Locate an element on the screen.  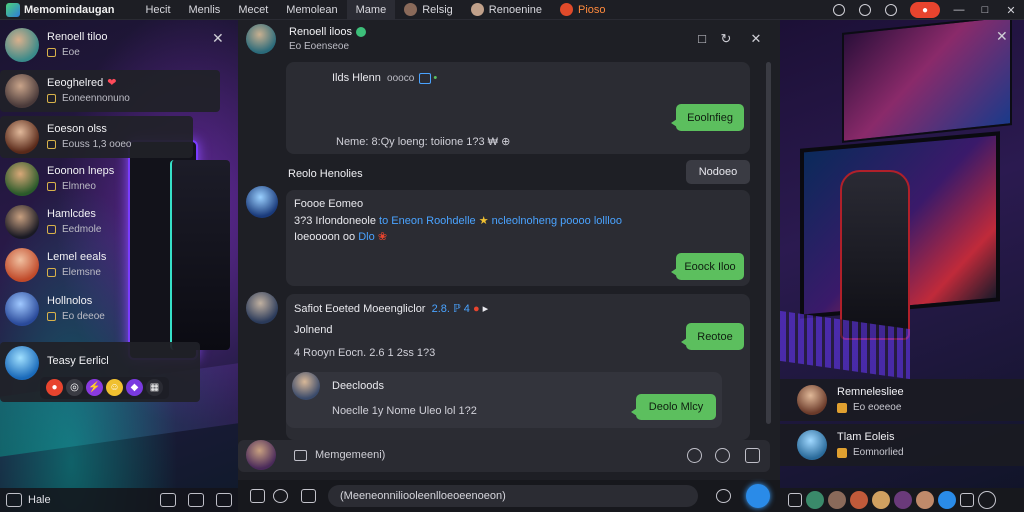
contact-item: Renoell tiloo Eoe is located at coordinates (110, 45).